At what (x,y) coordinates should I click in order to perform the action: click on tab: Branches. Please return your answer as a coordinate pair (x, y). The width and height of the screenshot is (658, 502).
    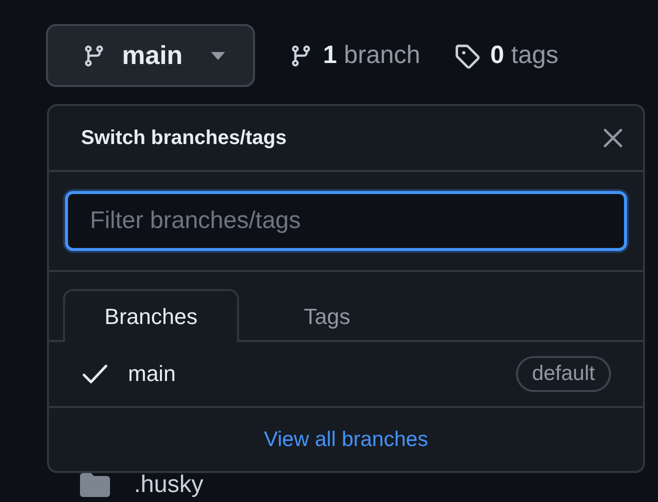
    Looking at the image, I should click on (151, 315).